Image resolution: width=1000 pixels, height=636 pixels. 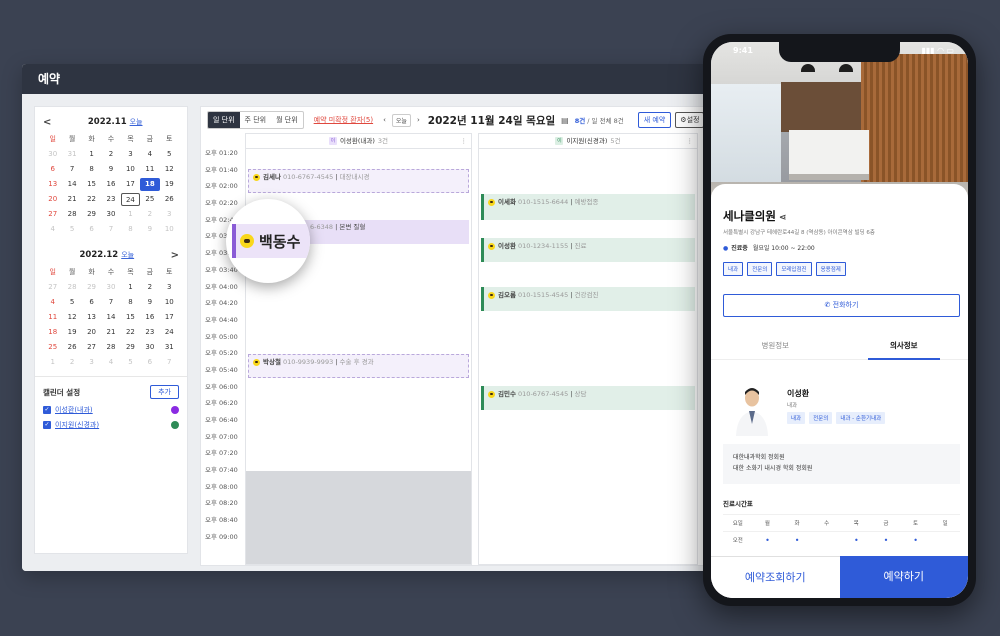 I want to click on view-week-button: 주 단위, so click(x=256, y=120).